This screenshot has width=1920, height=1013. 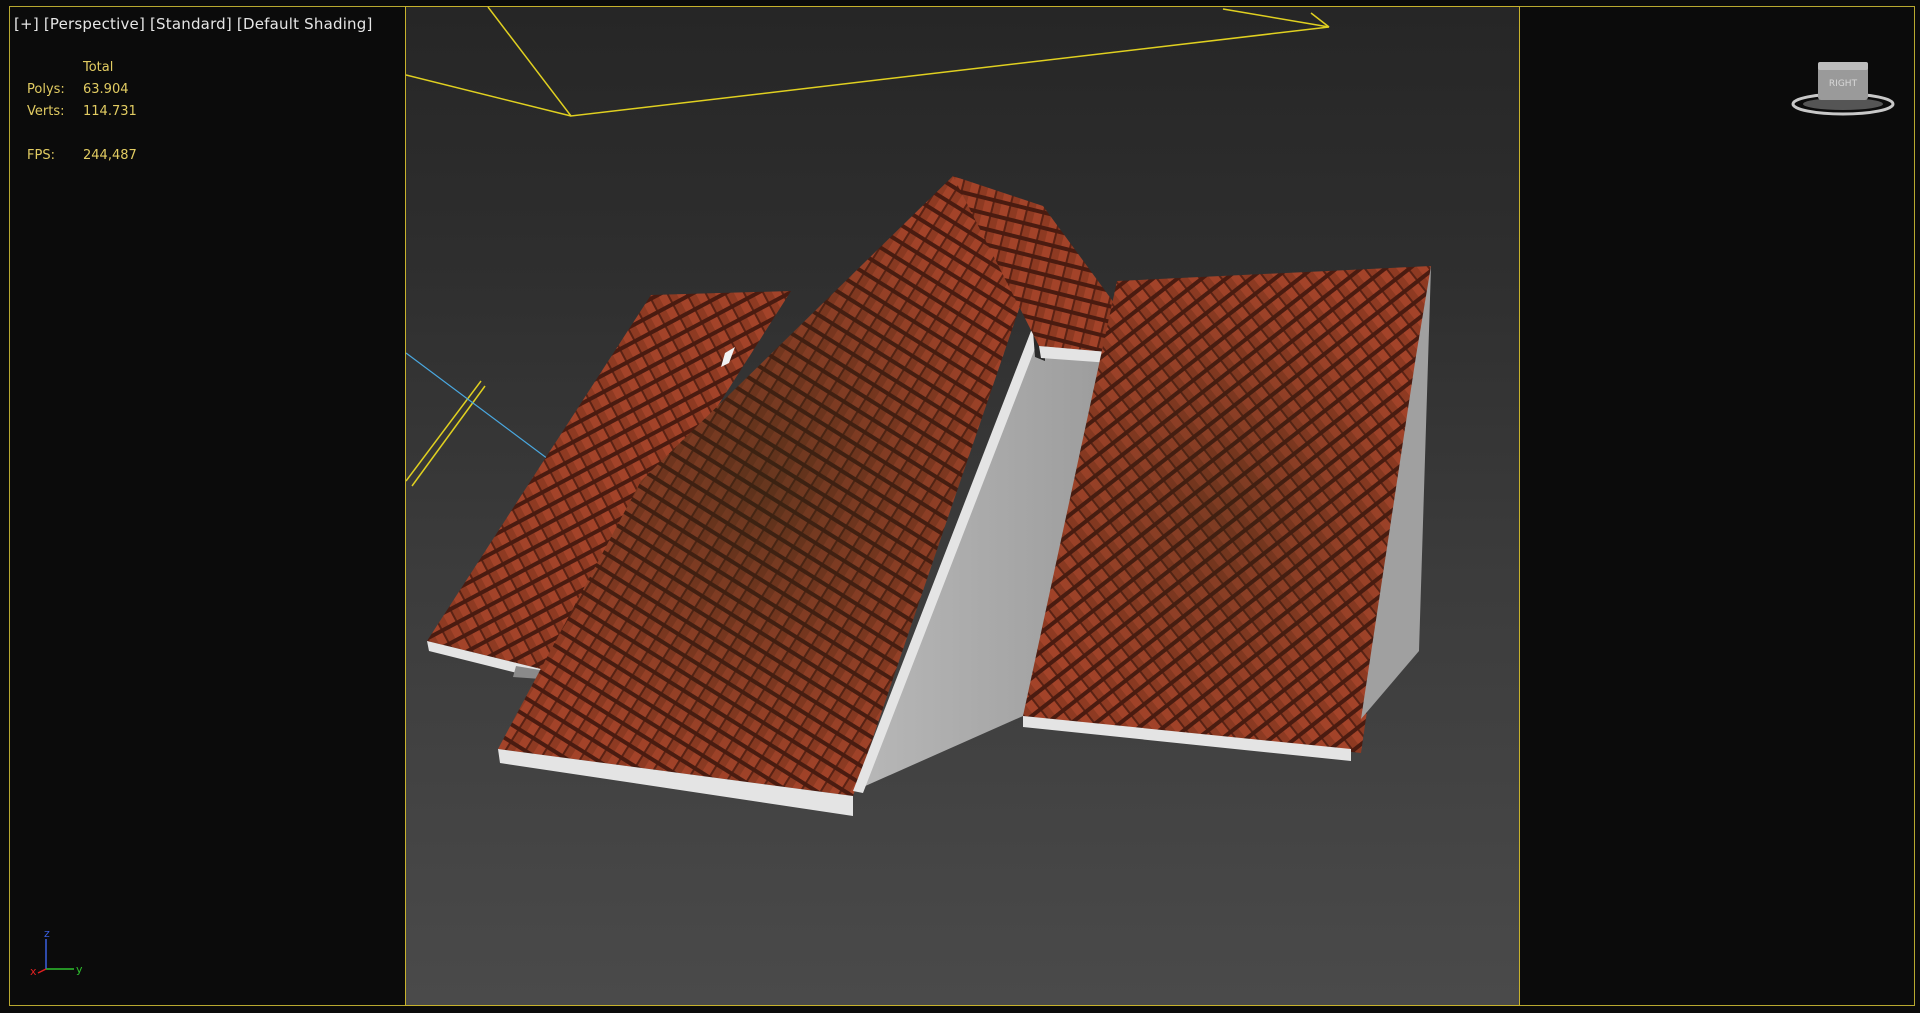 I want to click on fps-label: FPS:, so click(x=41, y=155).